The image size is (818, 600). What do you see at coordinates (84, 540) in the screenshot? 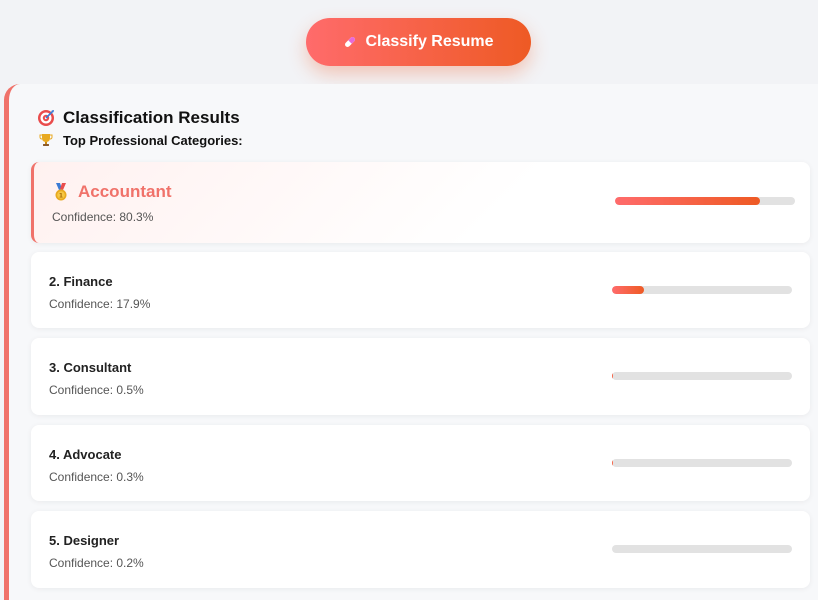
I see `result-name: 5. Designer` at bounding box center [84, 540].